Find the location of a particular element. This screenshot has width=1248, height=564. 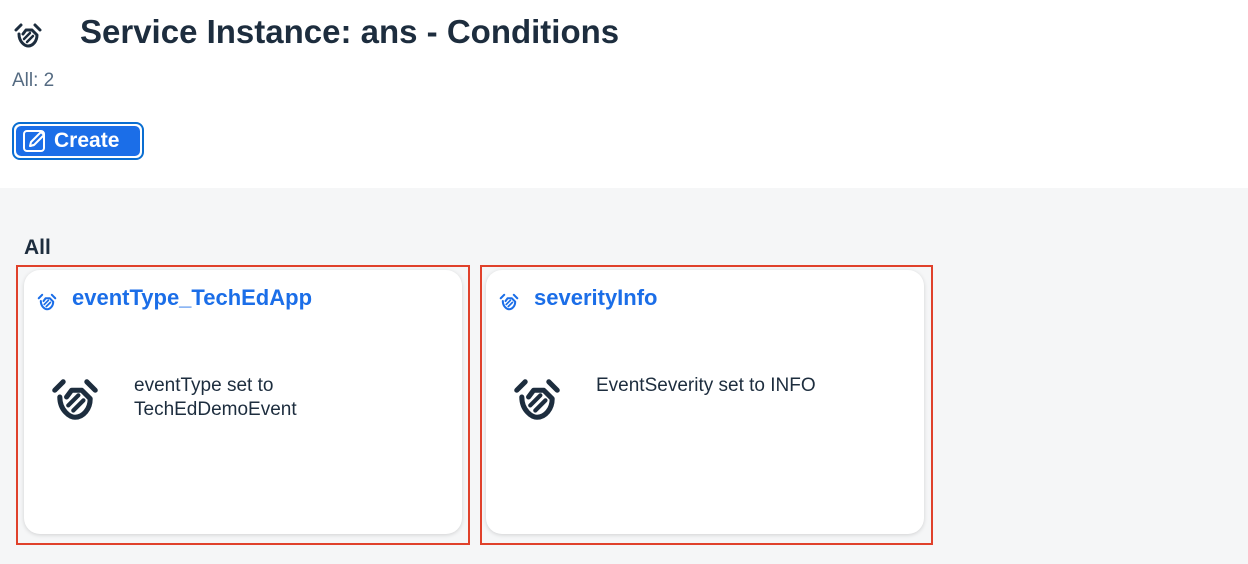

card-title-link: eventType_TechEdApp is located at coordinates (192, 298).